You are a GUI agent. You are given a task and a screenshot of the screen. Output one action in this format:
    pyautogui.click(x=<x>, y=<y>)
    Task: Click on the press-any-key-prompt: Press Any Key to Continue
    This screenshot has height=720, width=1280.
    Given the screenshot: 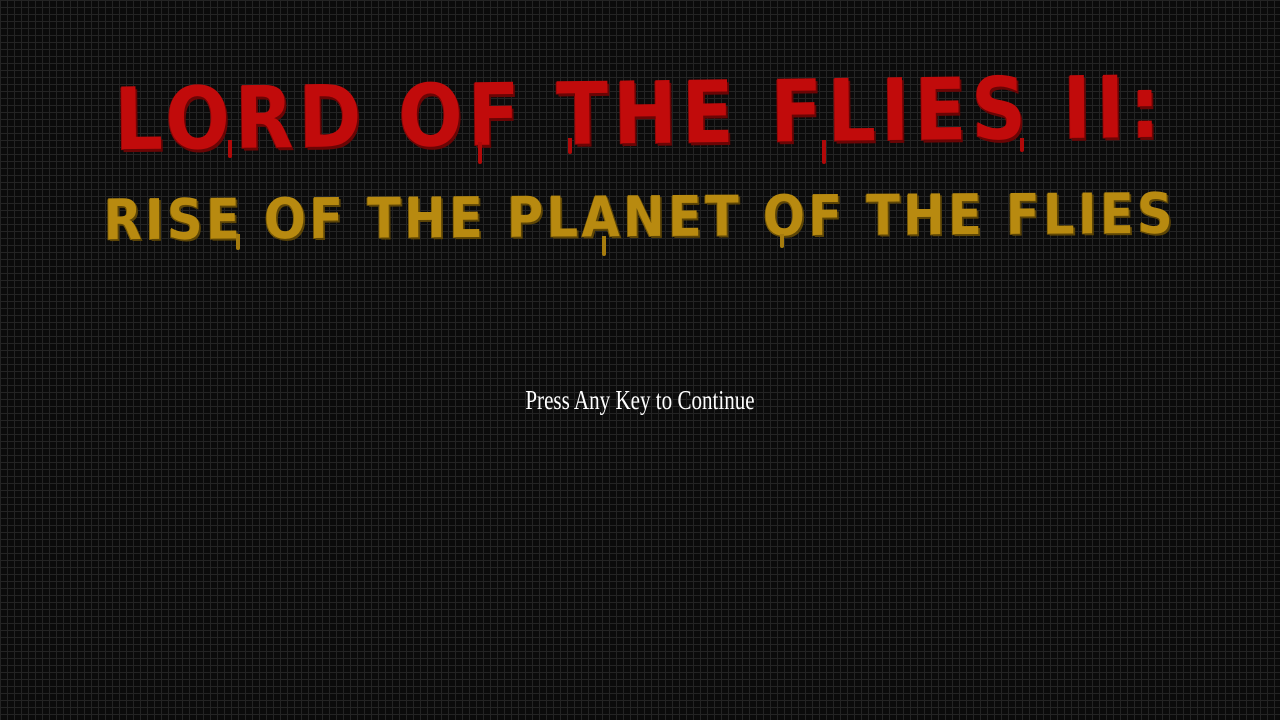 What is the action you would take?
    pyautogui.click(x=640, y=400)
    